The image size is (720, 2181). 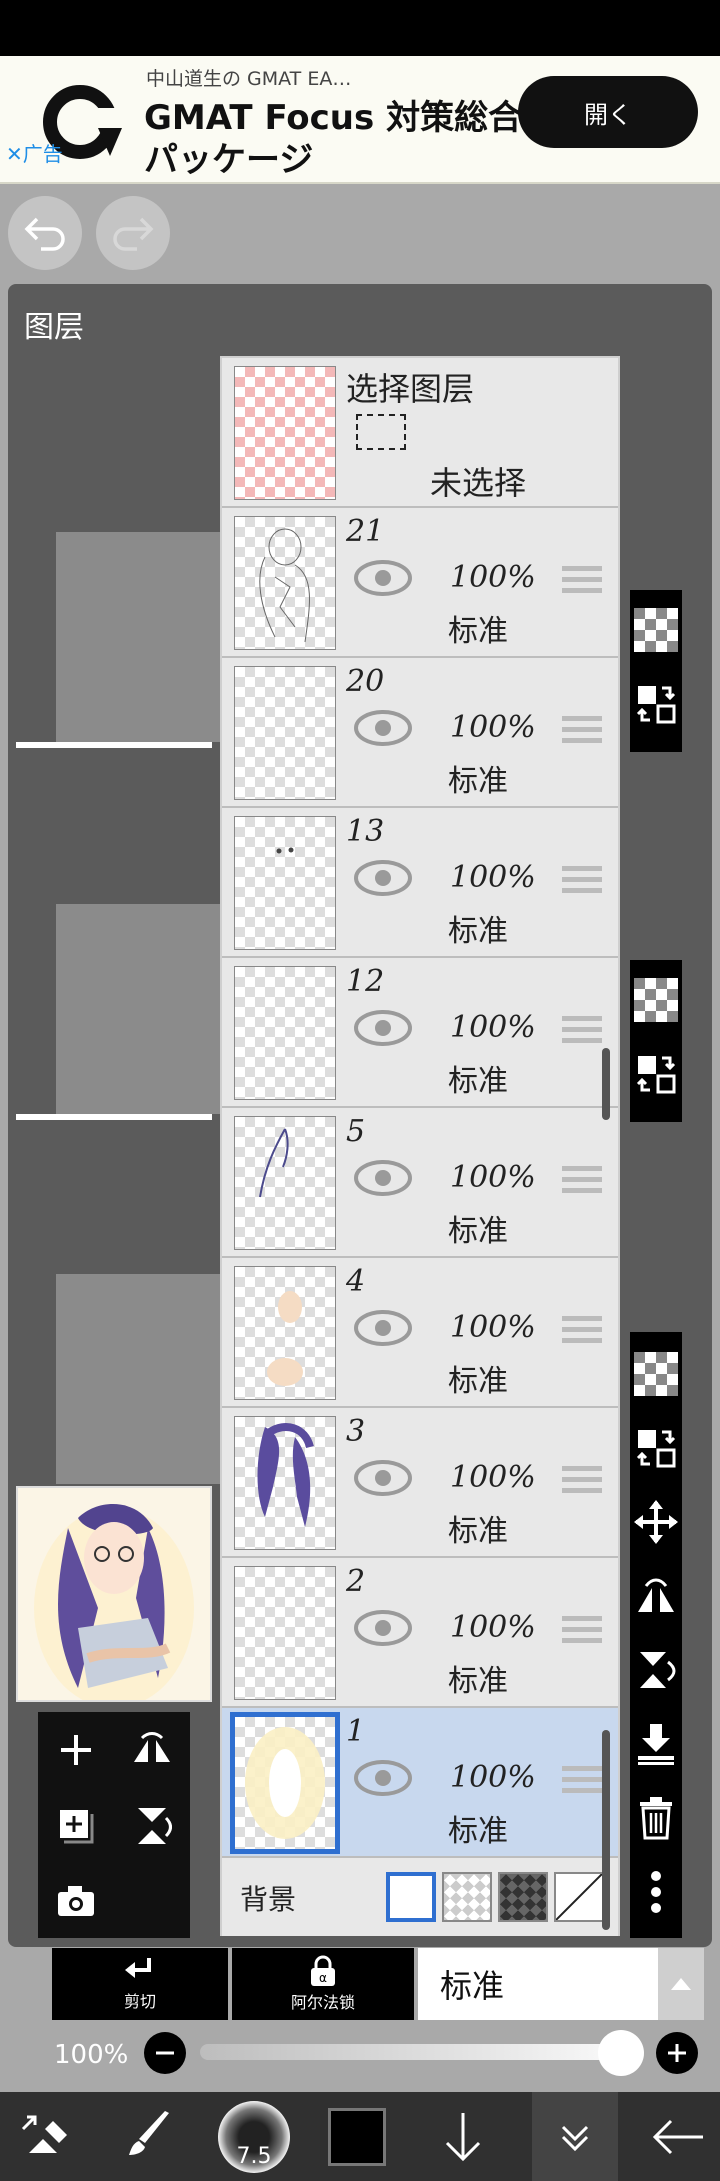 I want to click on brush-size-value: 7.5, so click(x=254, y=2156).